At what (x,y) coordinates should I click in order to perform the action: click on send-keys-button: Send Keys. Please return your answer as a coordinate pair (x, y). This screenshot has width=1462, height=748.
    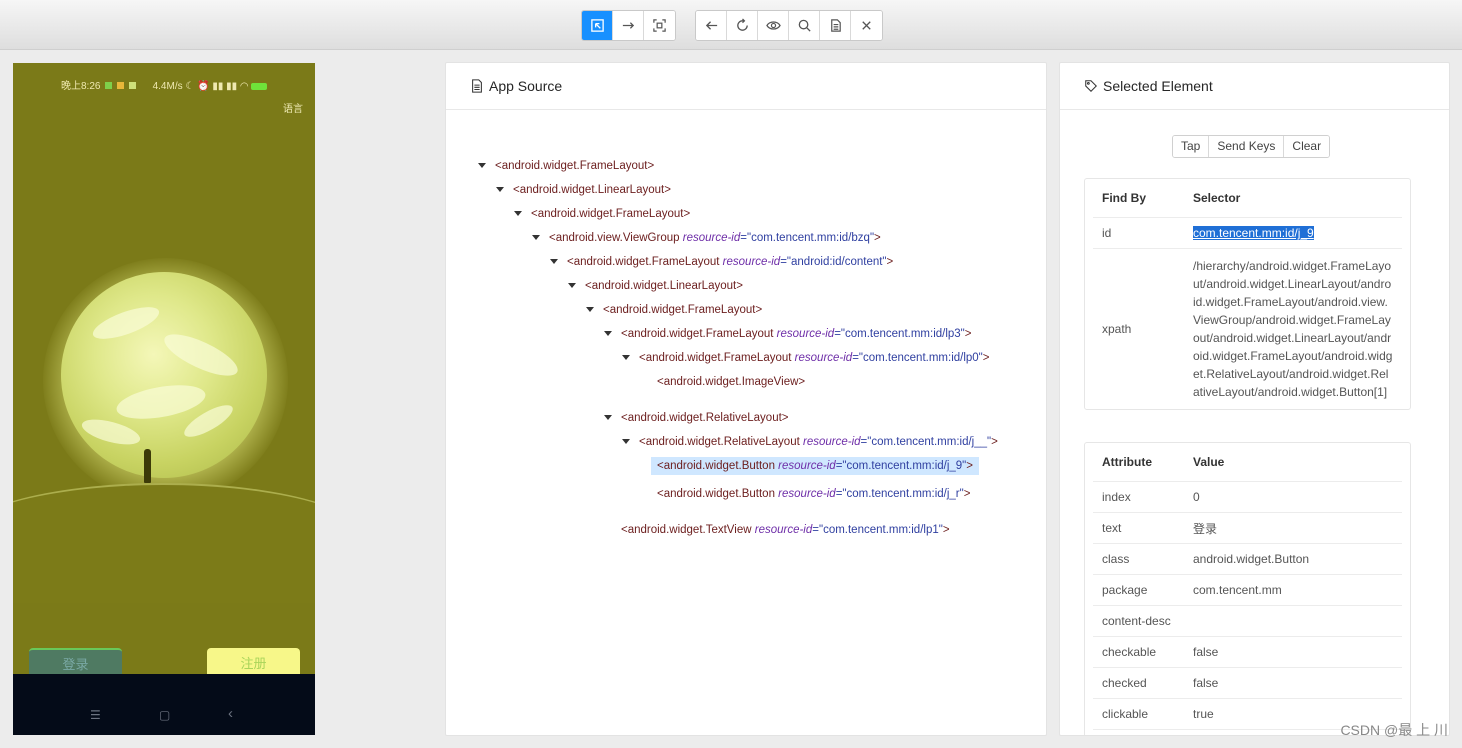
    Looking at the image, I should click on (1247, 146).